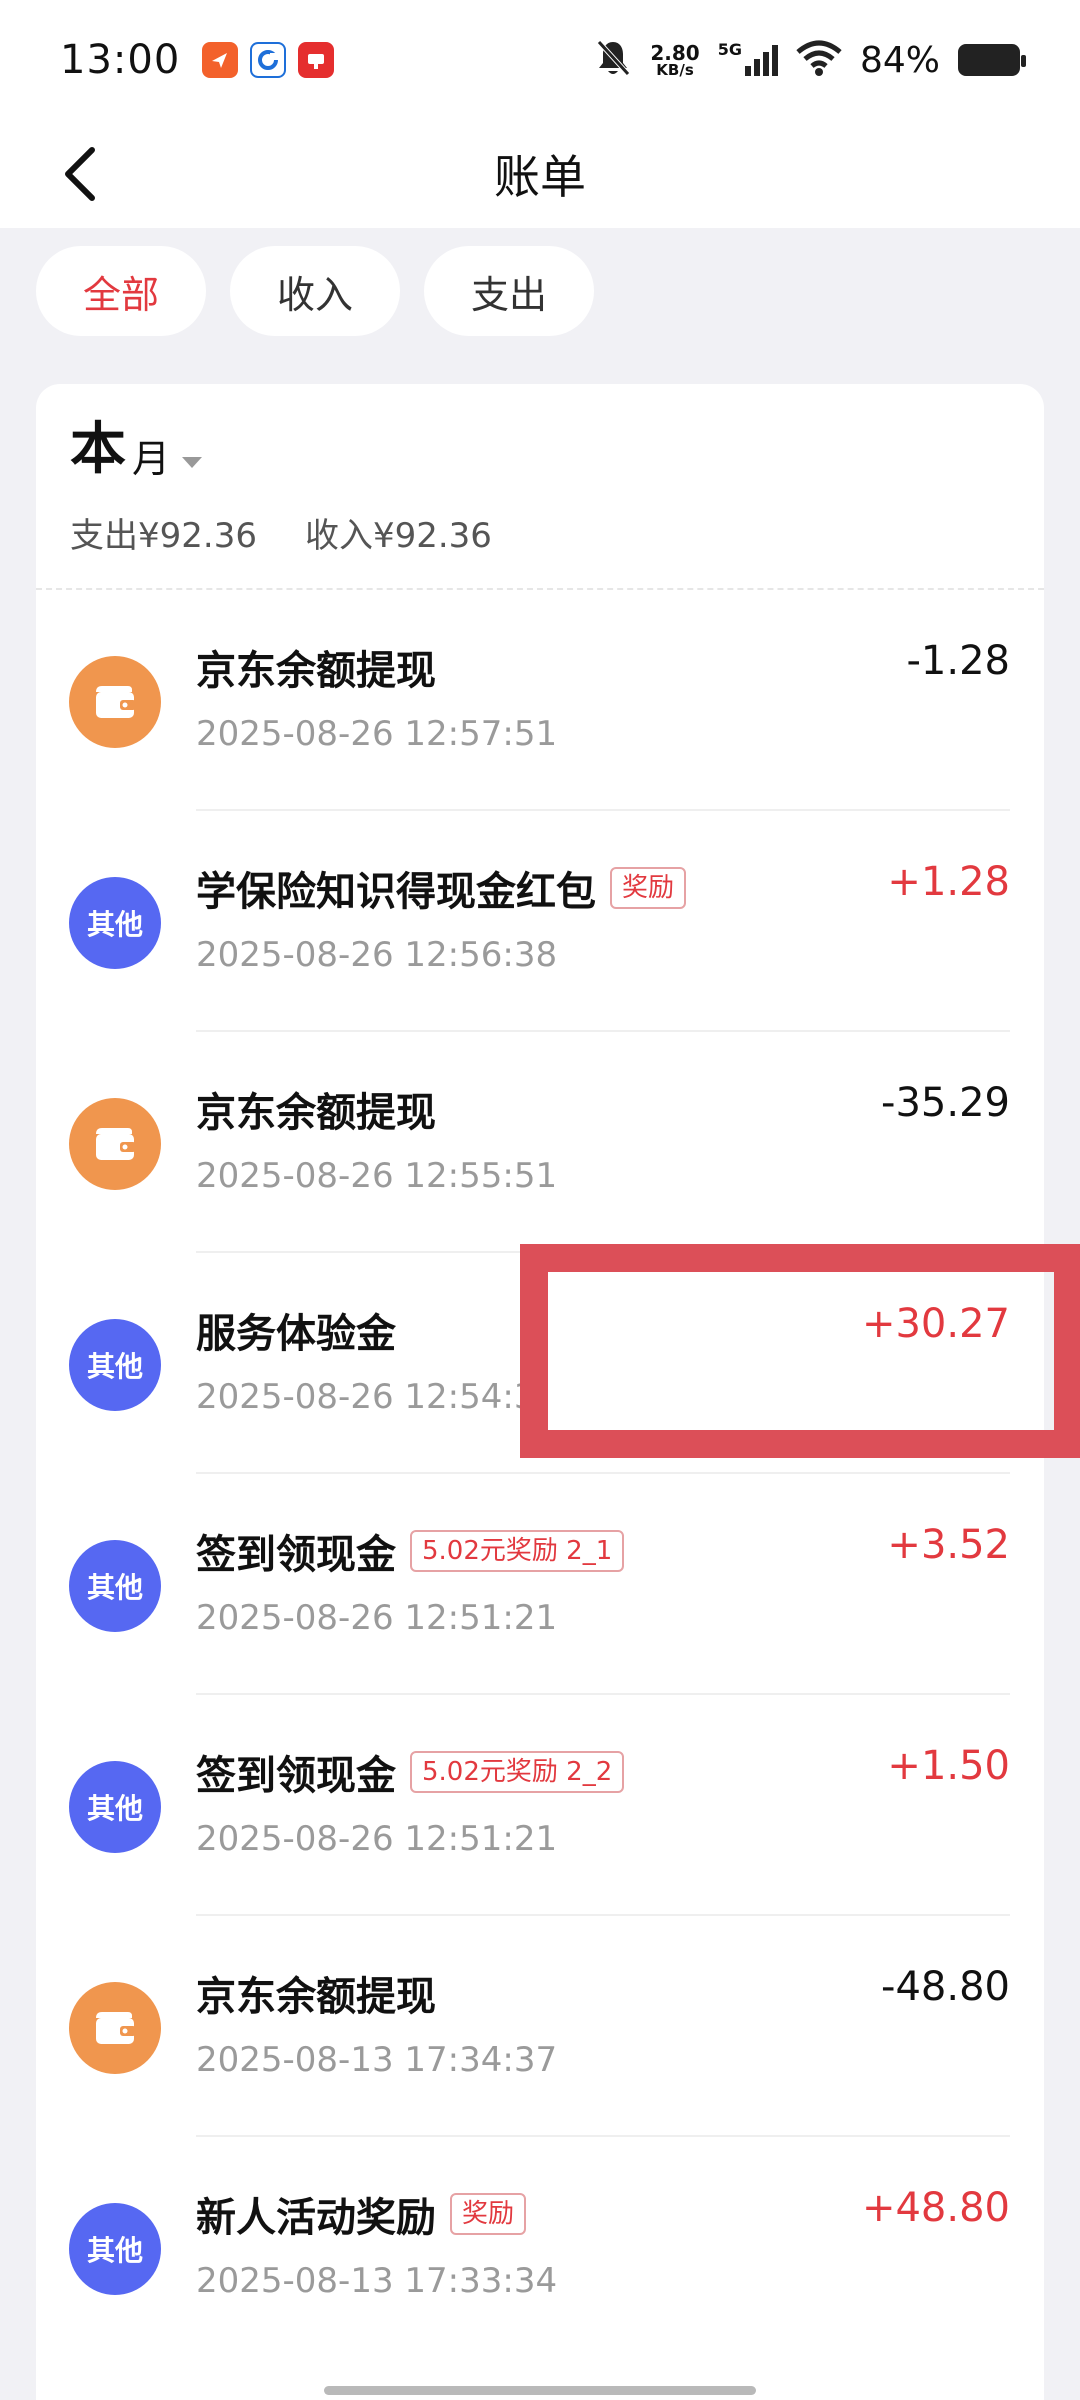 The width and height of the screenshot is (1080, 2400). Describe the element at coordinates (377, 955) in the screenshot. I see `transaction-time: 2025-08-26 12:56:38` at that location.